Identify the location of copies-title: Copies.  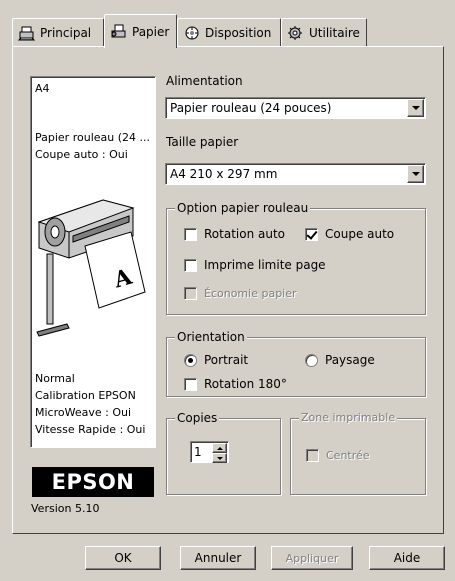
(197, 418).